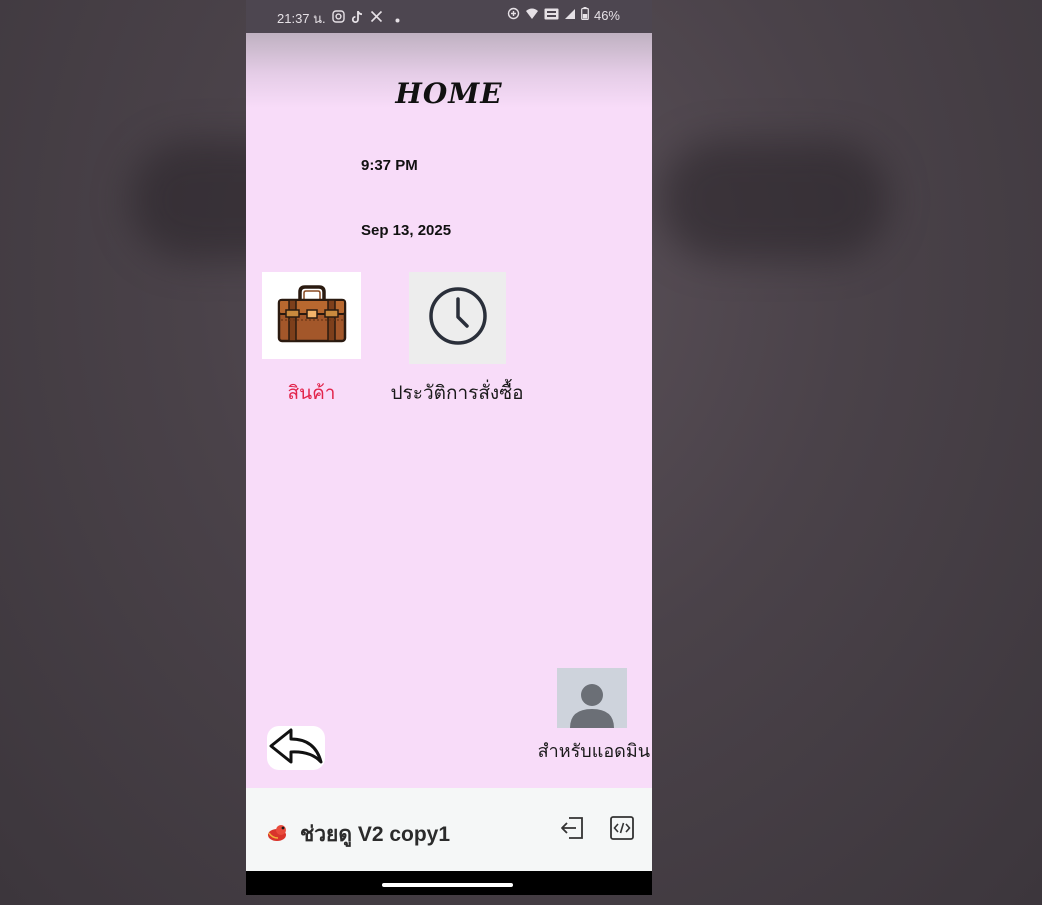 The image size is (1042, 905). What do you see at coordinates (592, 706) in the screenshot?
I see `user-avatar-icon` at bounding box center [592, 706].